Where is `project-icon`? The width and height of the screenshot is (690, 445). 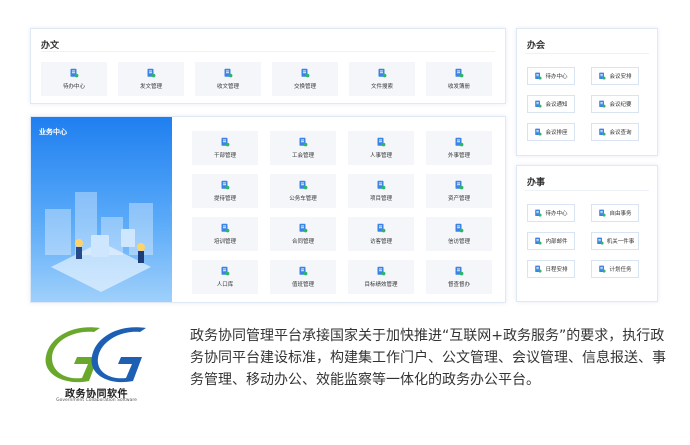 project-icon is located at coordinates (381, 185).